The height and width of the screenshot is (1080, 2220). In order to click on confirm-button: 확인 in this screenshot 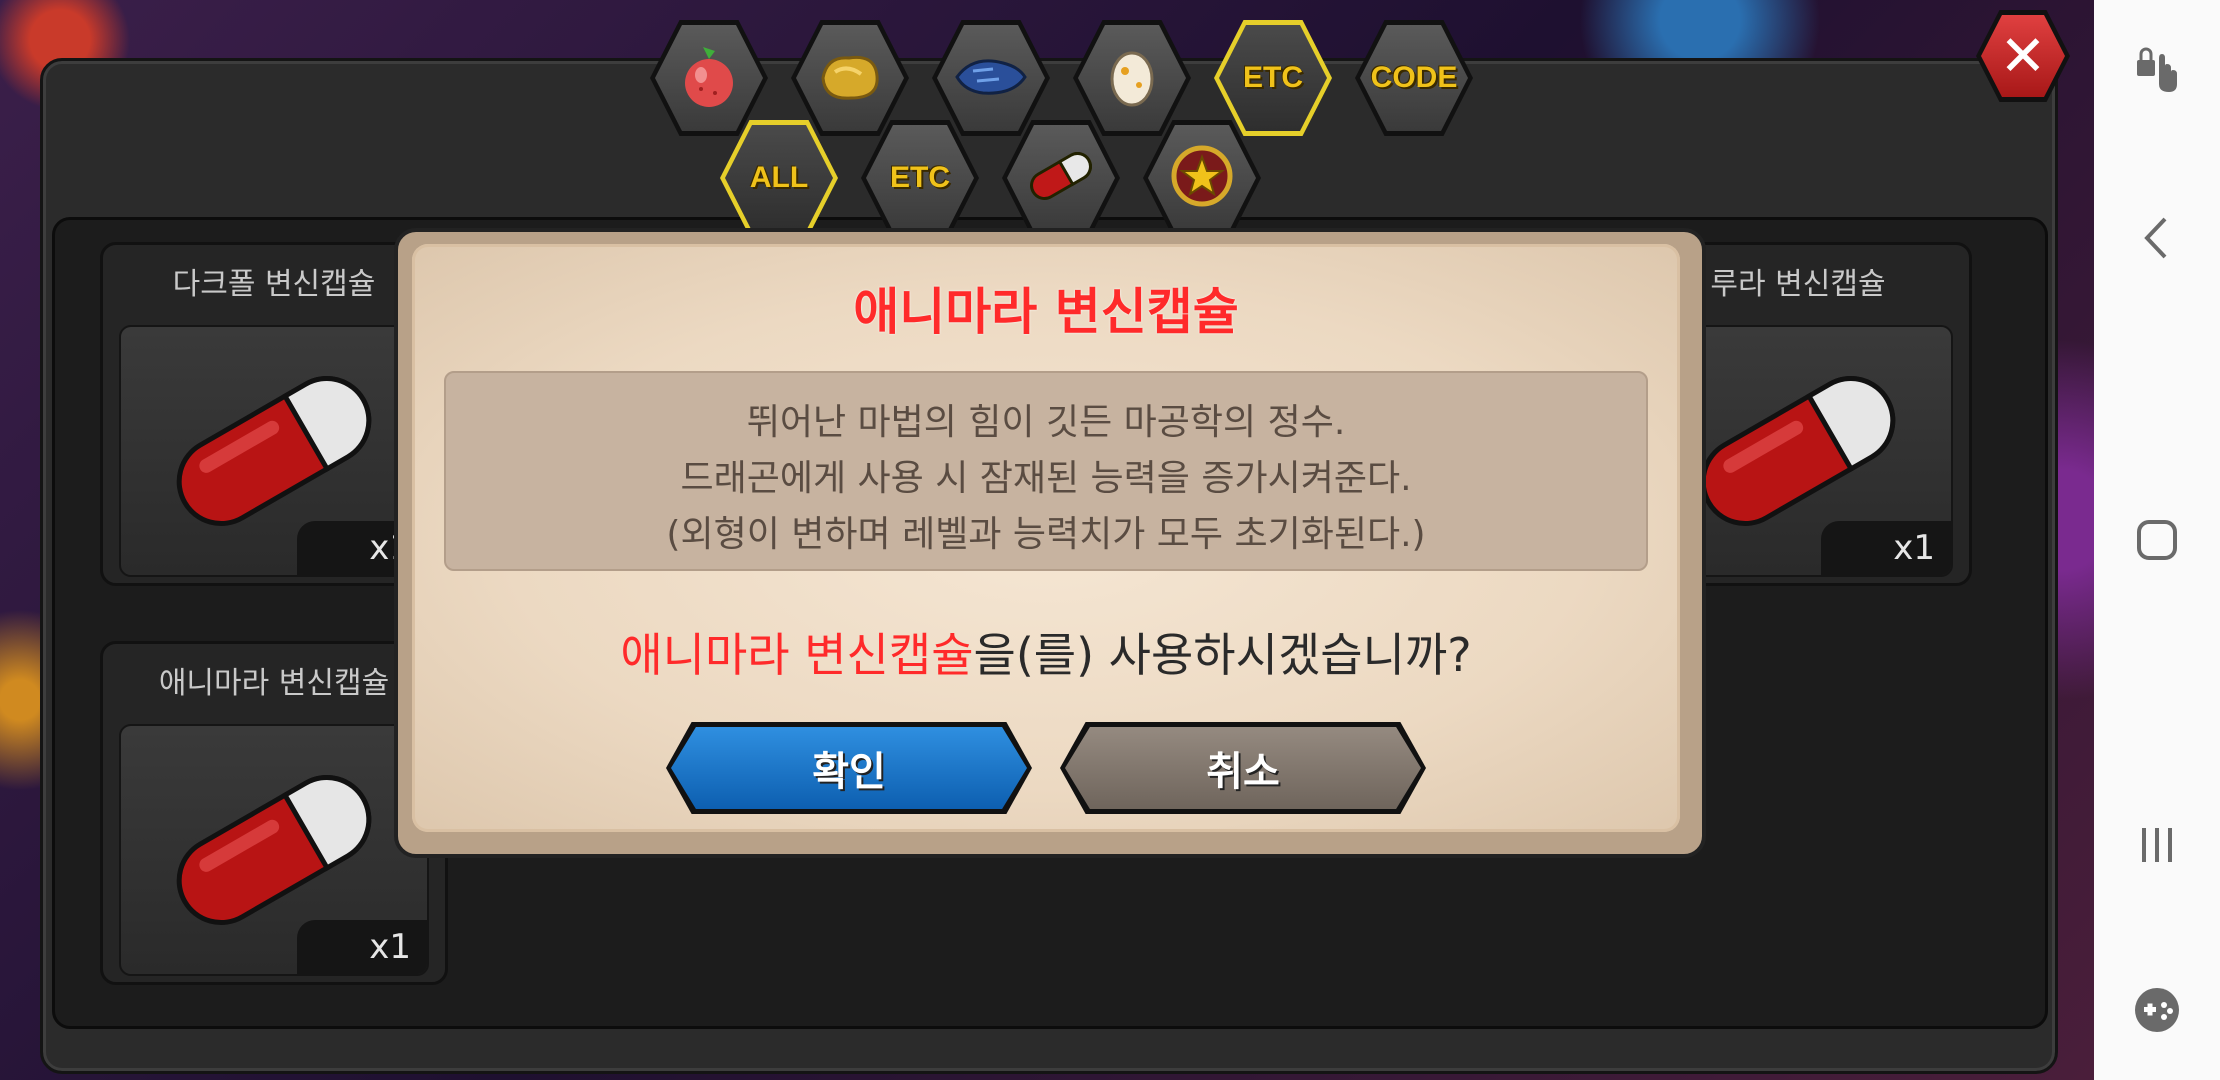, I will do `click(849, 768)`.